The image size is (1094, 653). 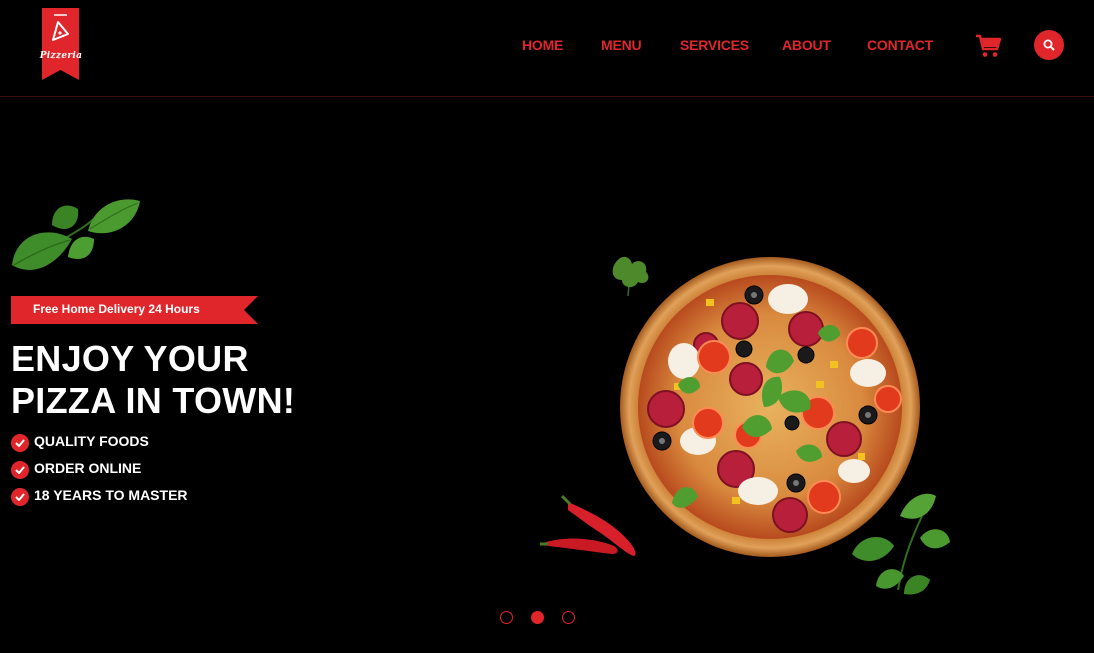 What do you see at coordinates (153, 400) in the screenshot?
I see `hero-headline-line2: PIZZA IN TOWN!` at bounding box center [153, 400].